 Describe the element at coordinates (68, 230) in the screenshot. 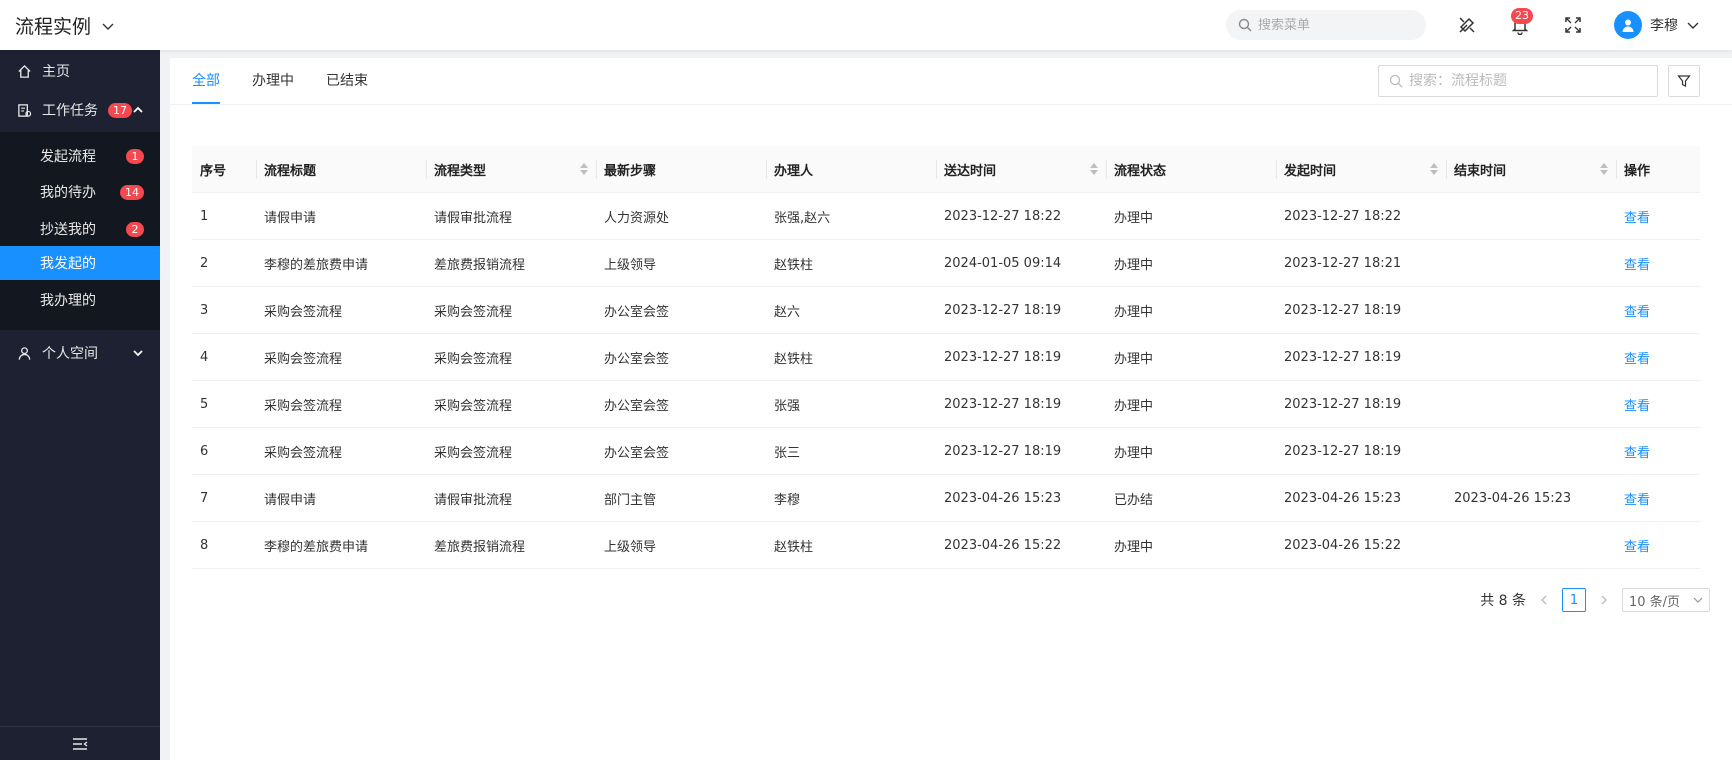

I see `sidebar-item-label: 抄送我的` at that location.